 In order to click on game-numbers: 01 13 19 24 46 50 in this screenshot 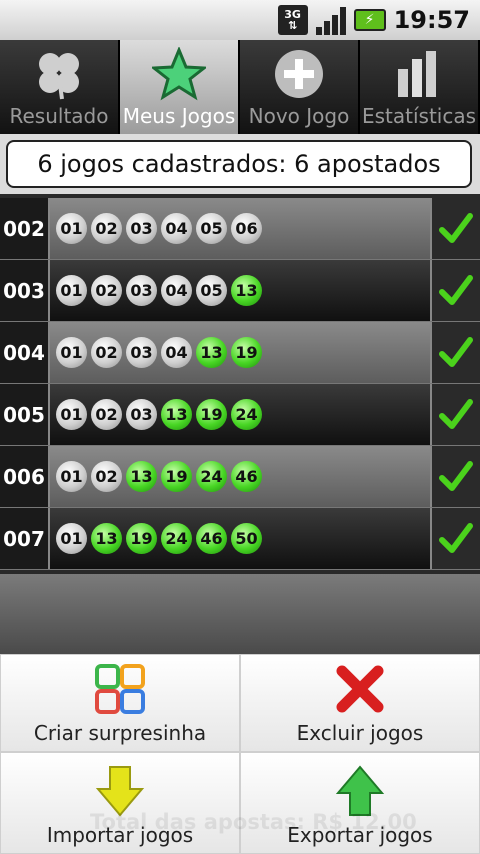, I will do `click(240, 538)`.